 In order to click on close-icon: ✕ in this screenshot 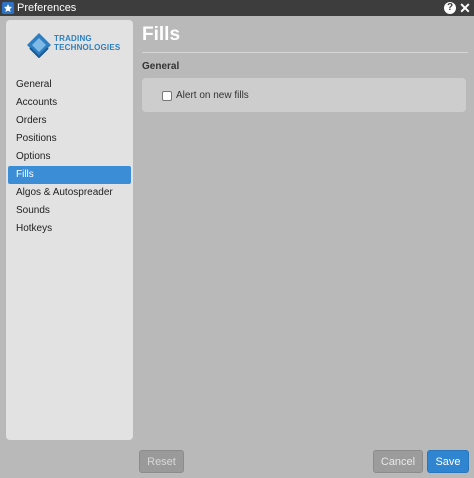, I will do `click(465, 8)`.